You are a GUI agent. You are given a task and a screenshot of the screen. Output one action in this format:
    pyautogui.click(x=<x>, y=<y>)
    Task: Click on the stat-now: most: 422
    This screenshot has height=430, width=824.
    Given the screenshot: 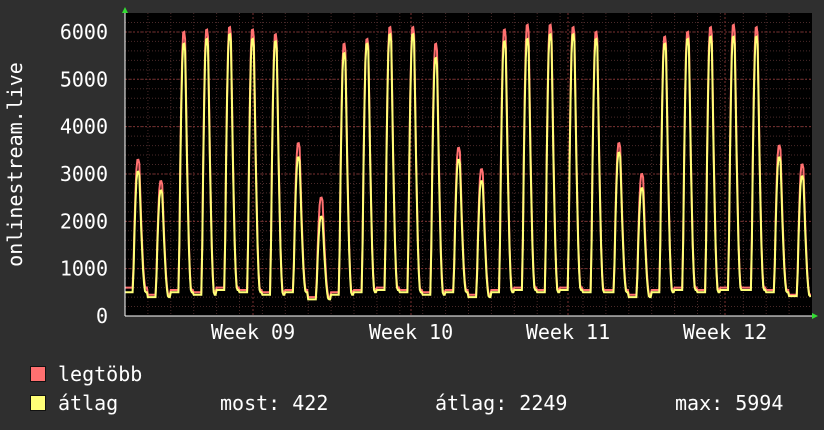 What is the action you would take?
    pyautogui.click(x=274, y=403)
    